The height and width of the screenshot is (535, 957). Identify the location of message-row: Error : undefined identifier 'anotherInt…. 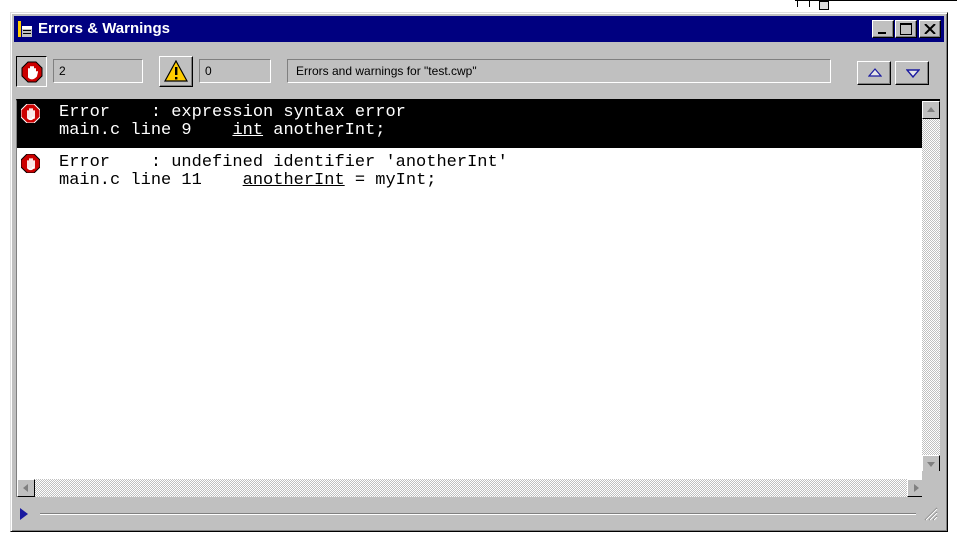
(471, 174).